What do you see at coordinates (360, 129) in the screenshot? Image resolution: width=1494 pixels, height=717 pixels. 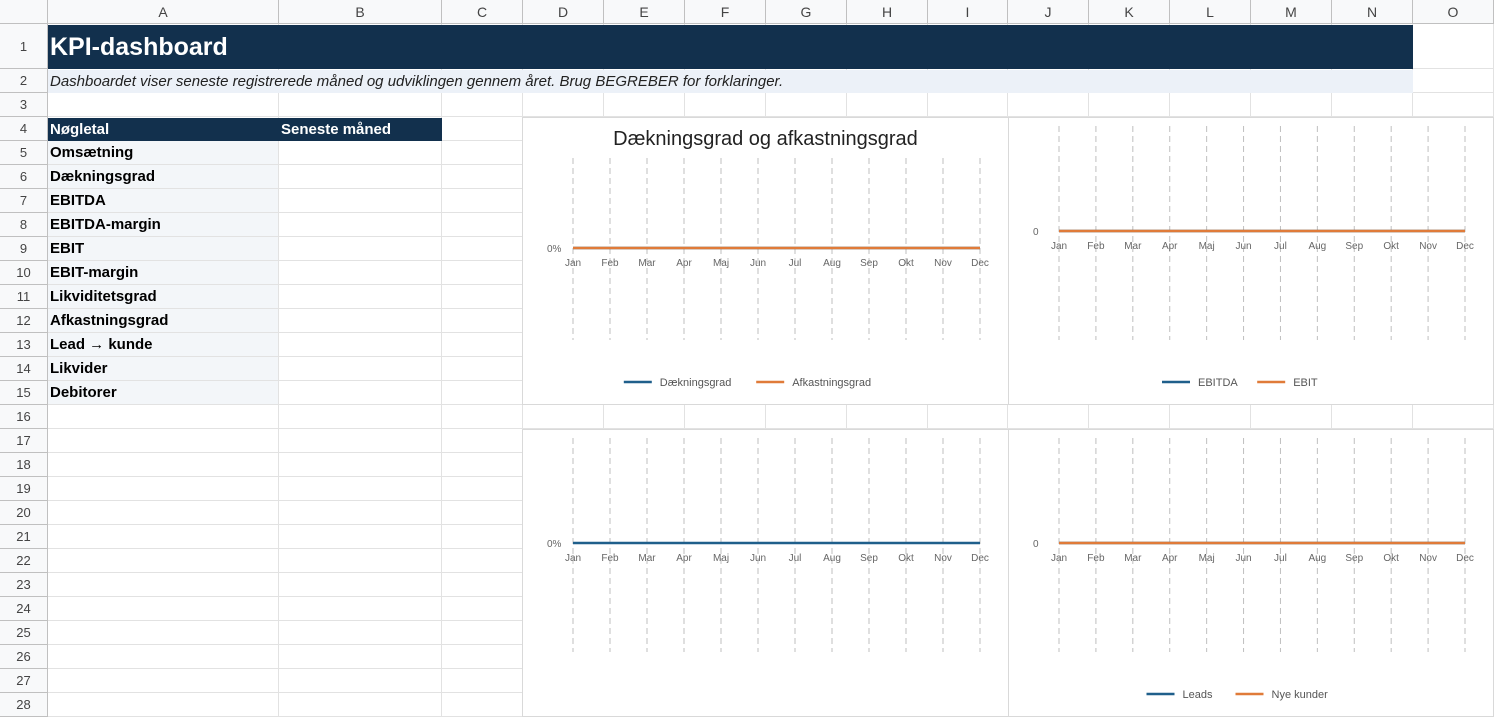 I see `kpi-header-latest: Seneste måned` at bounding box center [360, 129].